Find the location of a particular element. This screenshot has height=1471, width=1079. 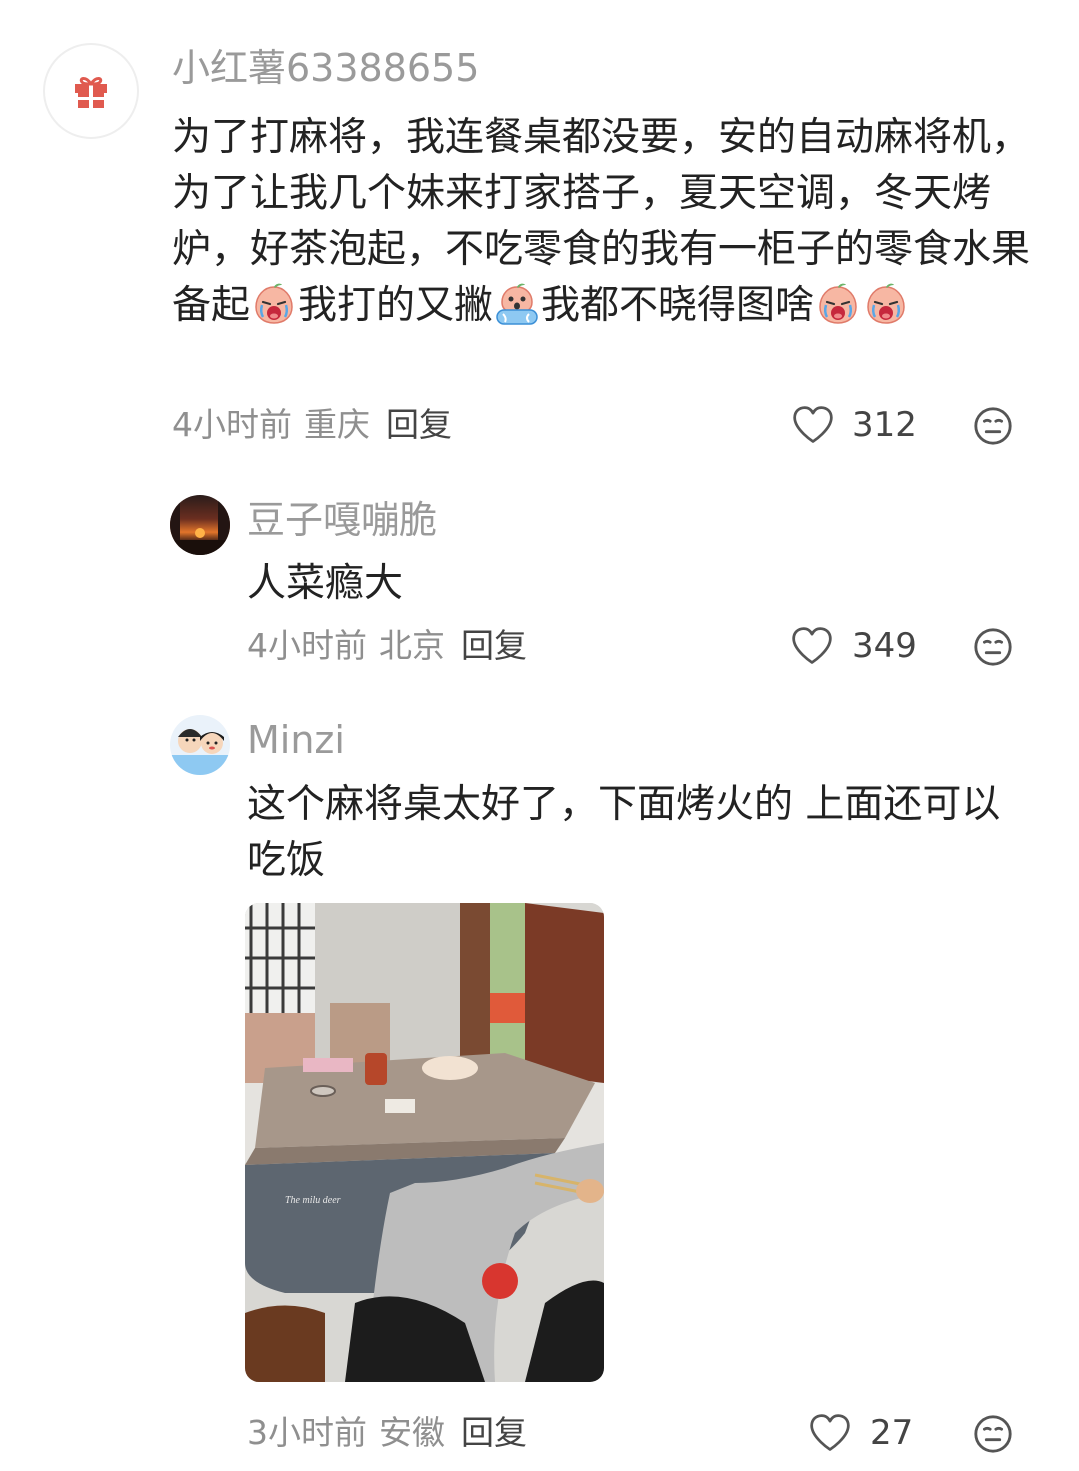

sunset-photo is located at coordinates (200, 525).